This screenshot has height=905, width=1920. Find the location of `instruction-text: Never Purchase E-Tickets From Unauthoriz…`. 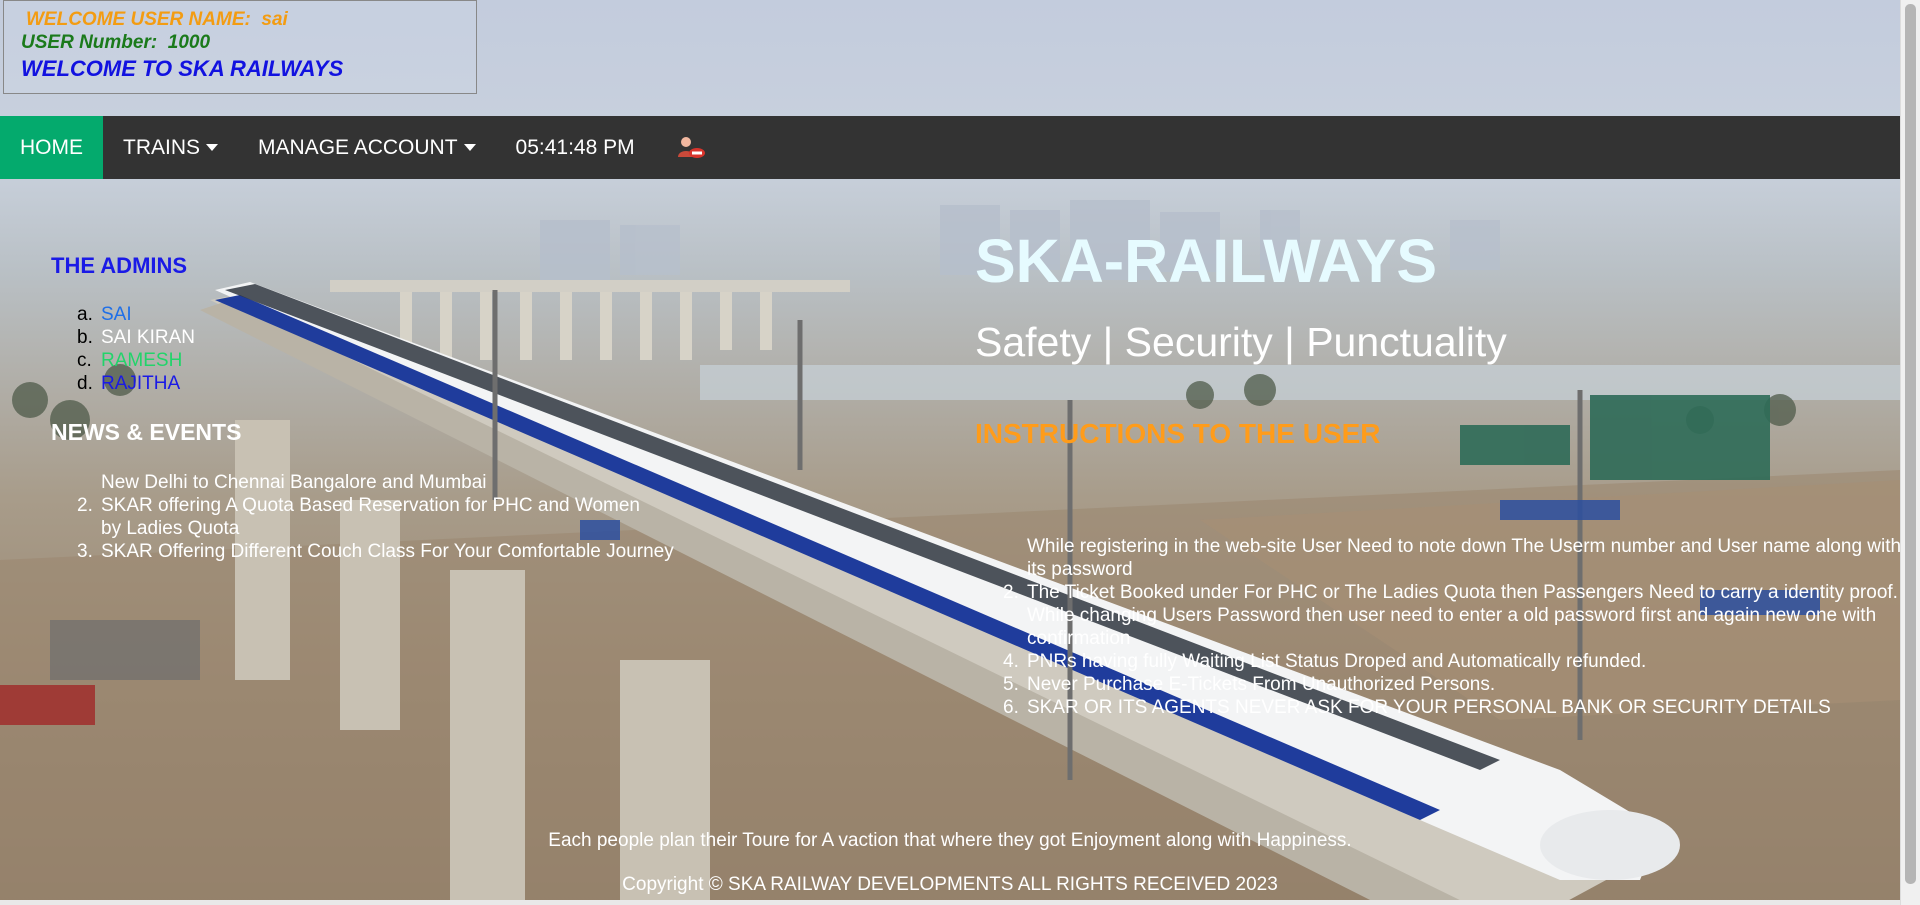

instruction-text: Never Purchase E-Tickets From Unauthoriz… is located at coordinates (1261, 684).